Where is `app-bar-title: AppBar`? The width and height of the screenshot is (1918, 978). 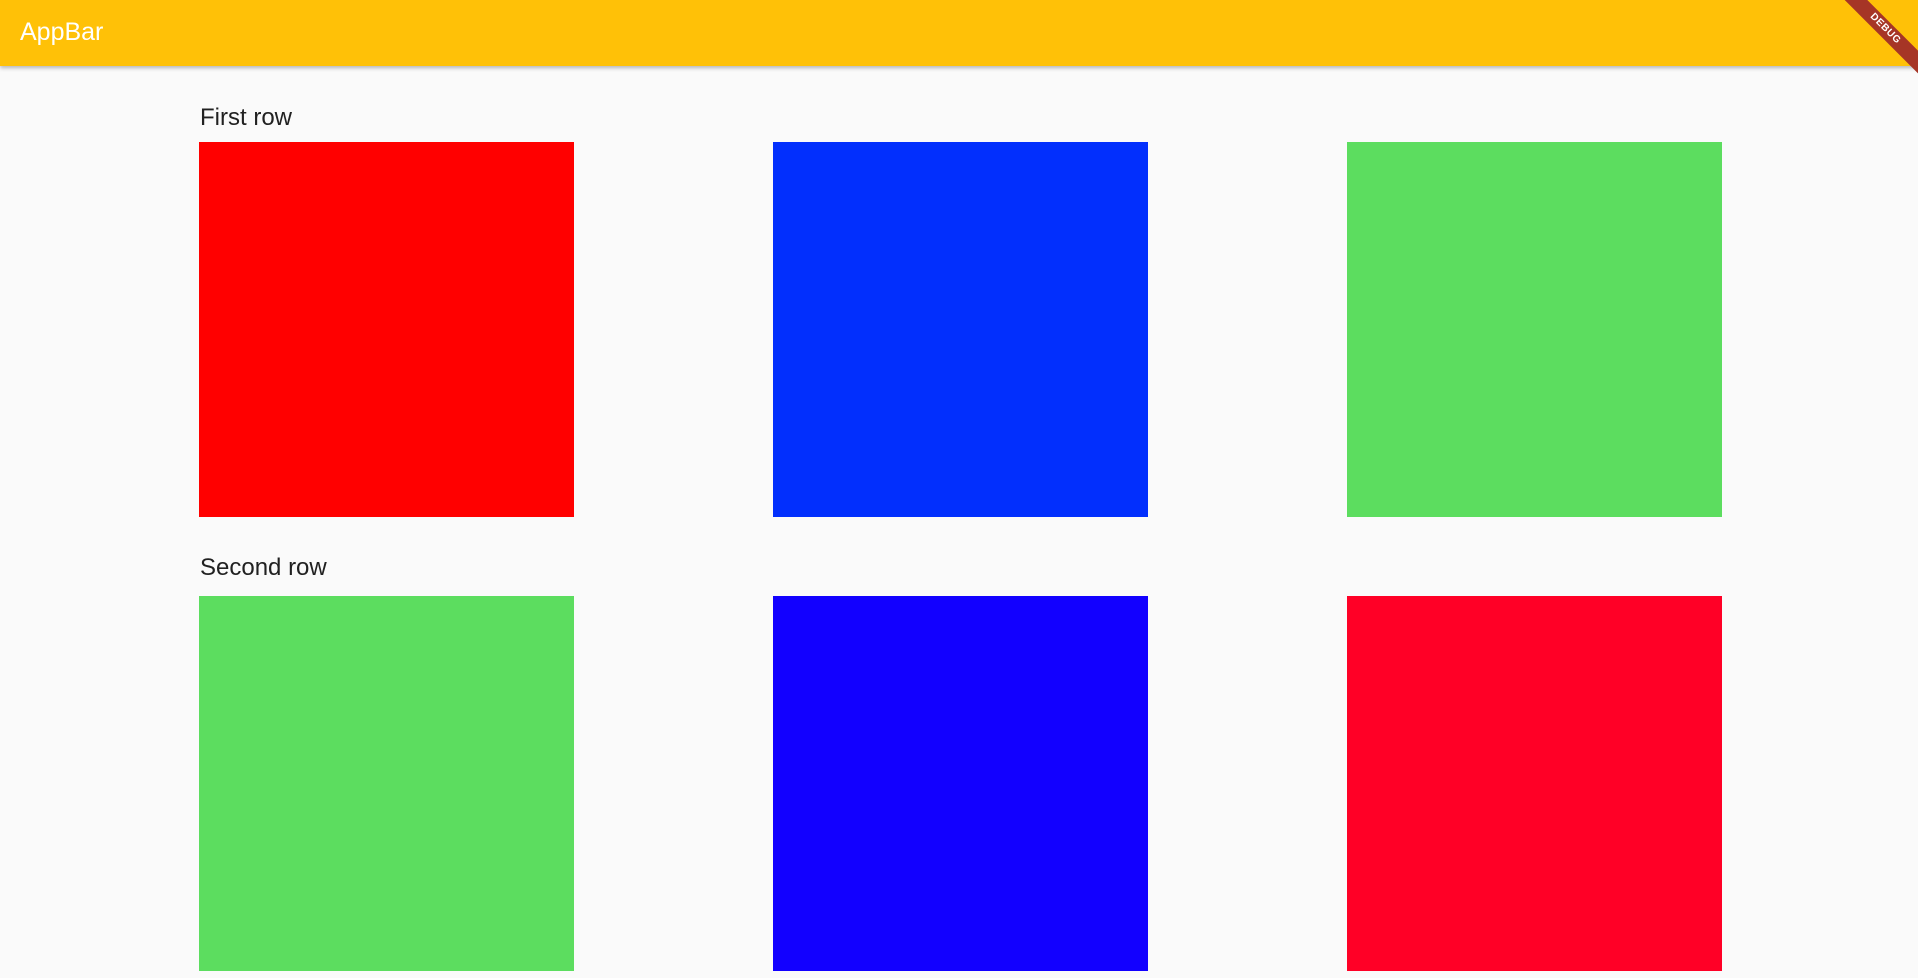
app-bar-title: AppBar is located at coordinates (62, 32).